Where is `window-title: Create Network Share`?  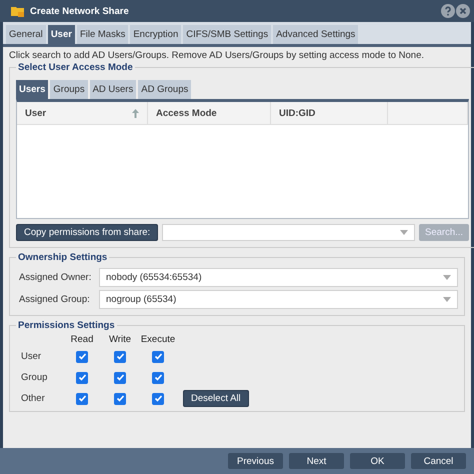
window-title: Create Network Share is located at coordinates (79, 11).